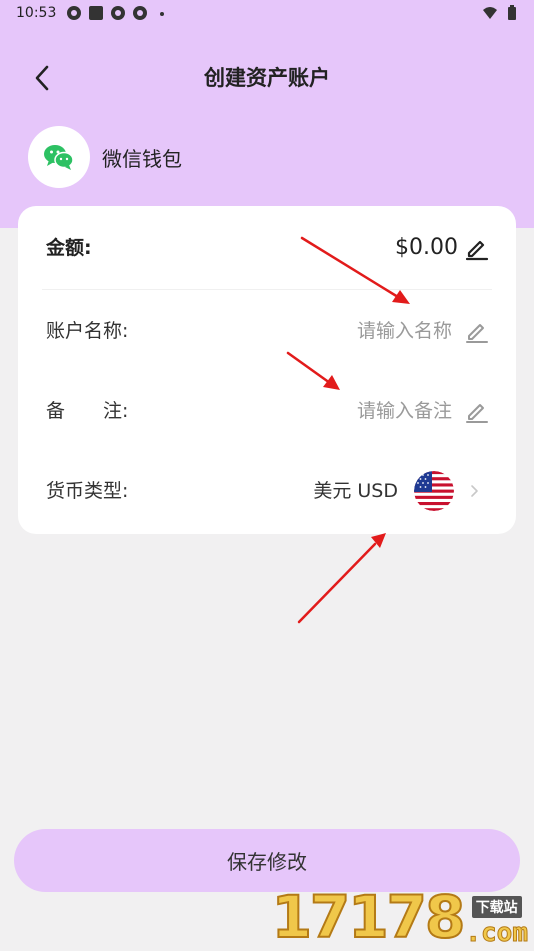  I want to click on wechat-icon, so click(59, 157).